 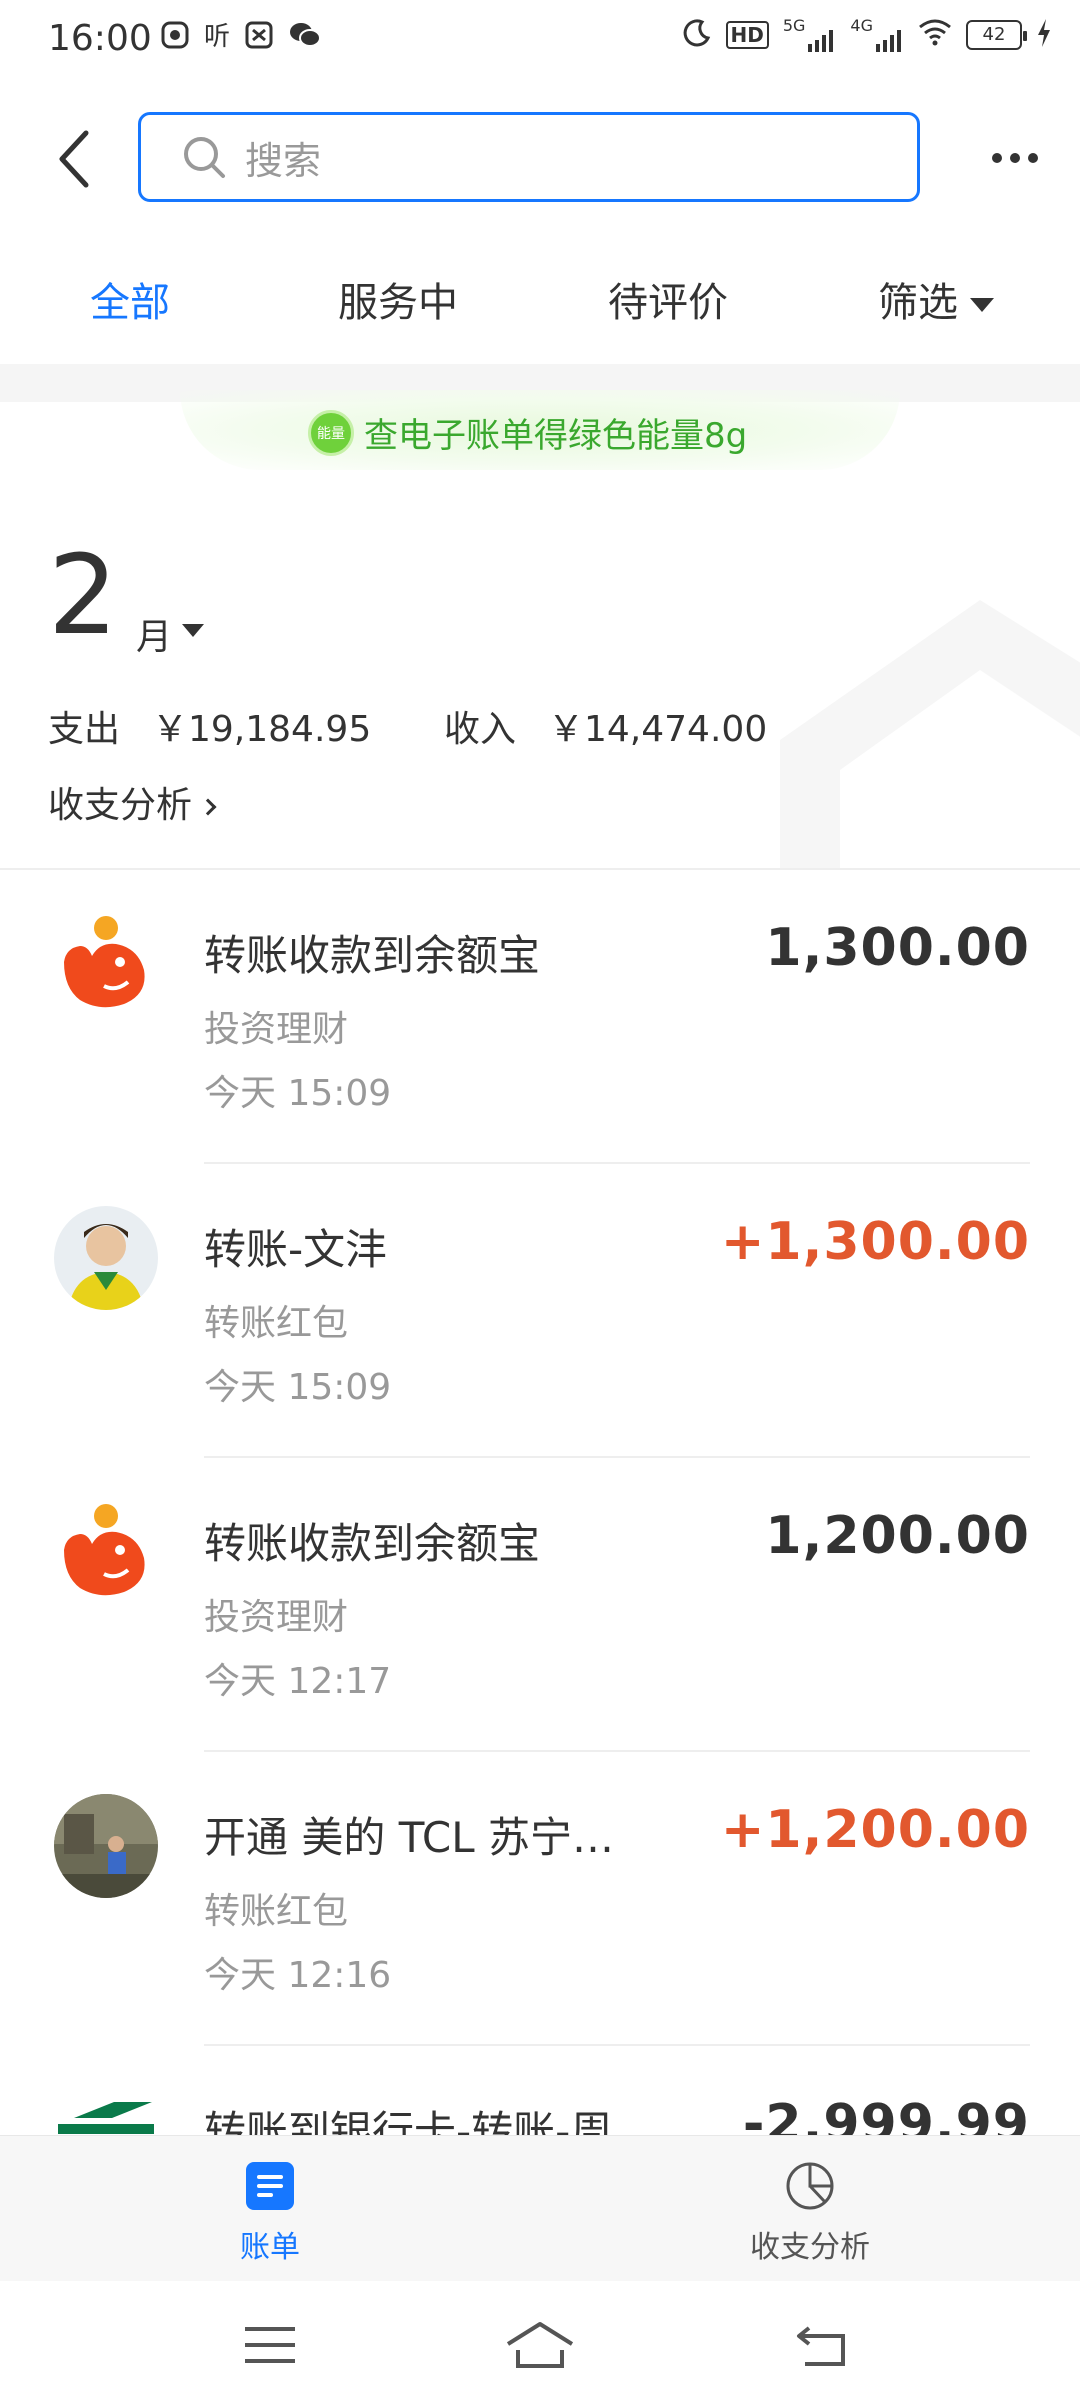 What do you see at coordinates (810, 2247) in the screenshot?
I see `nav-analysis-label: 收支分析` at bounding box center [810, 2247].